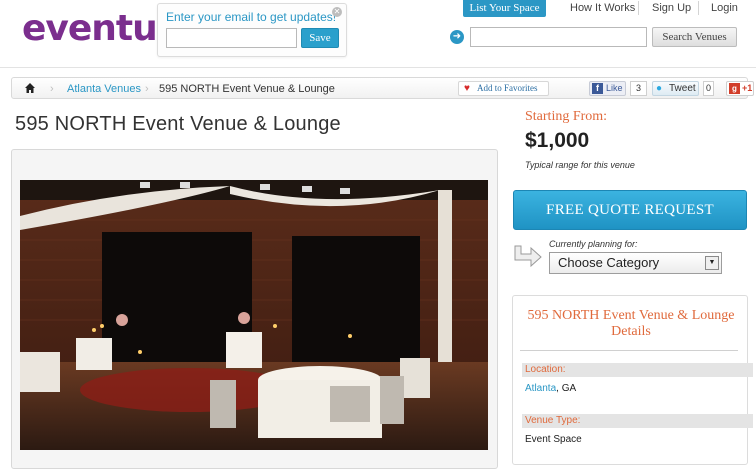 Image resolution: width=756 pixels, height=469 pixels. What do you see at coordinates (566, 116) in the screenshot?
I see `starting-from-label: Starting From:` at bounding box center [566, 116].